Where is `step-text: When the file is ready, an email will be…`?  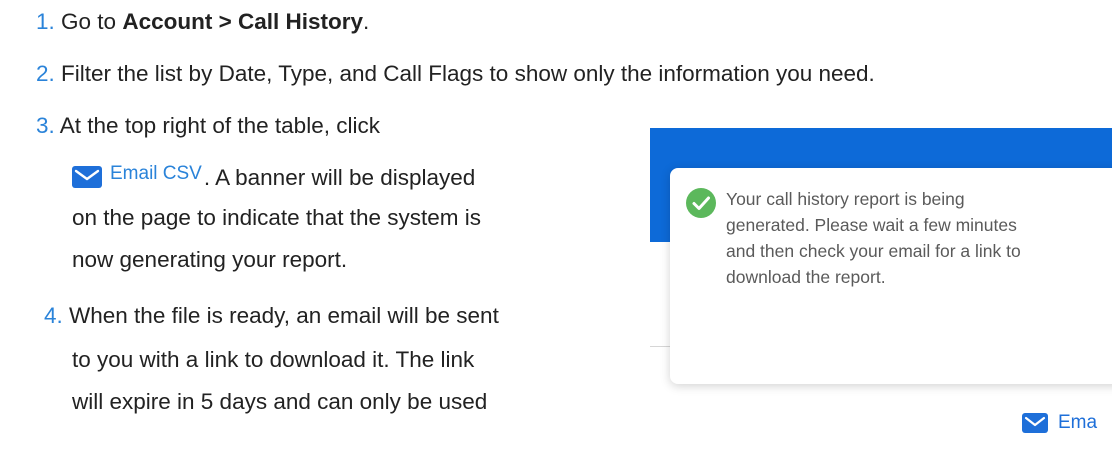
step-text: When the file is ready, an email will be… is located at coordinates (284, 315).